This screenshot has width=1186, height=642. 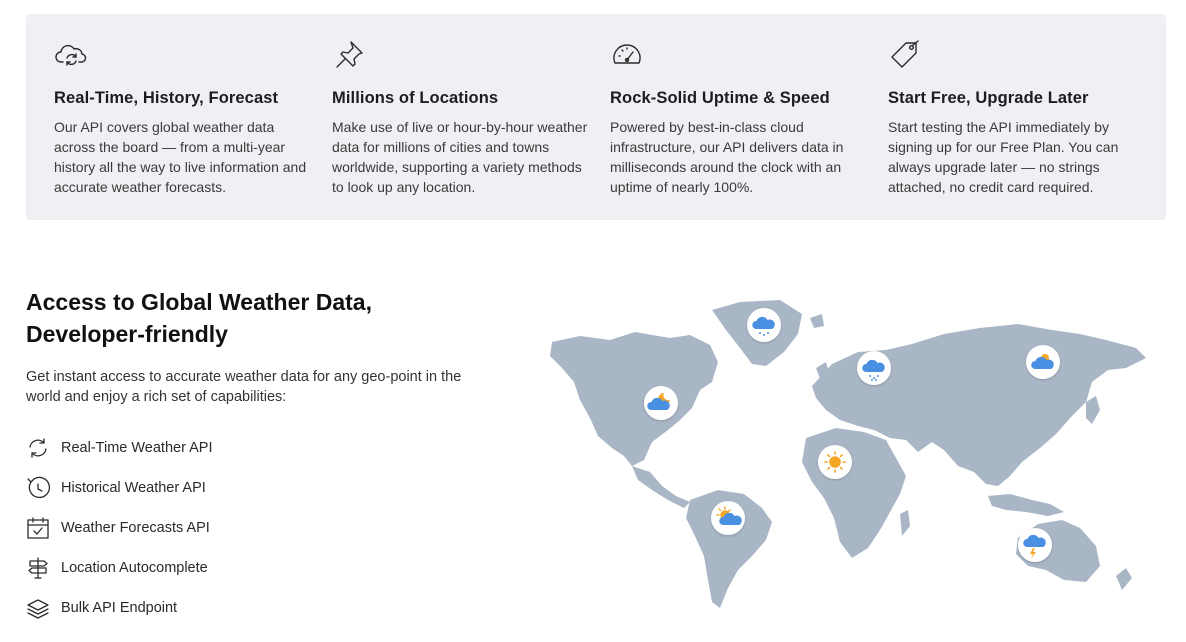 I want to click on pin-icon, so click(x=349, y=55).